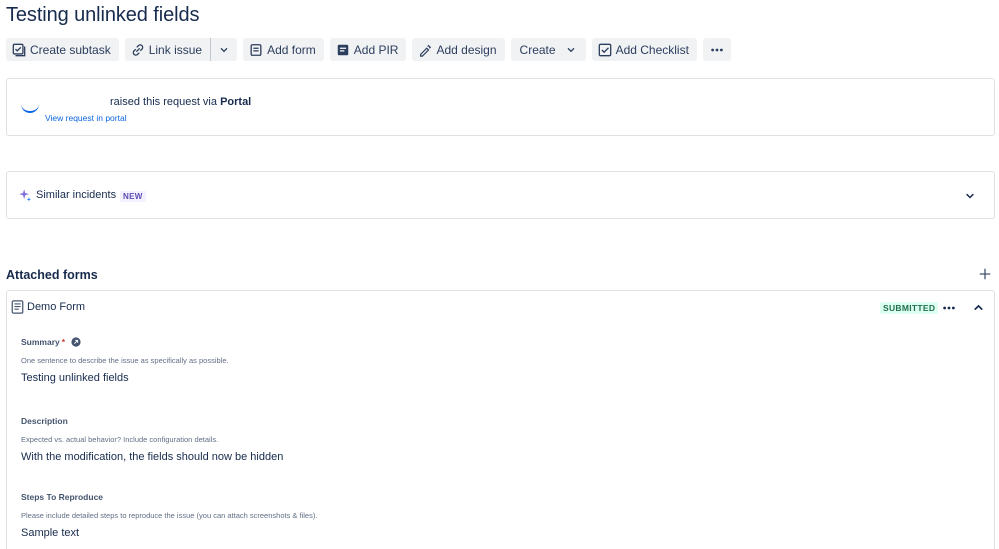 The height and width of the screenshot is (549, 999). I want to click on more-actions-button, so click(716, 49).